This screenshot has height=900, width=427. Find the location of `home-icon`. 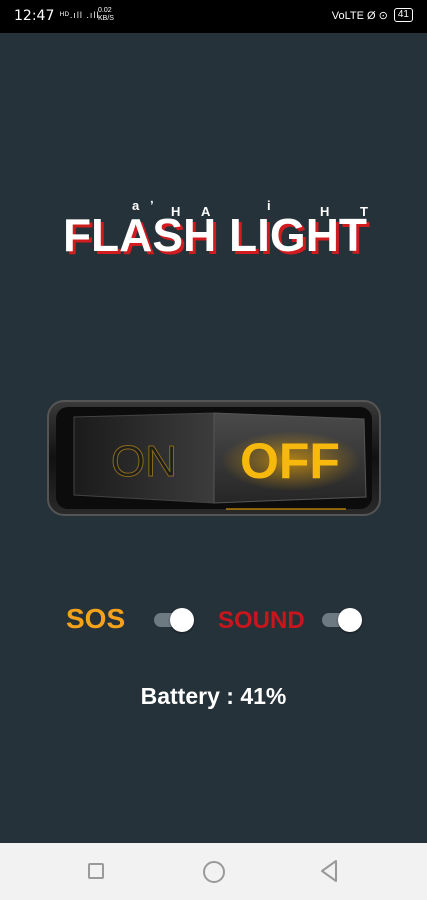

home-icon is located at coordinates (214, 872).